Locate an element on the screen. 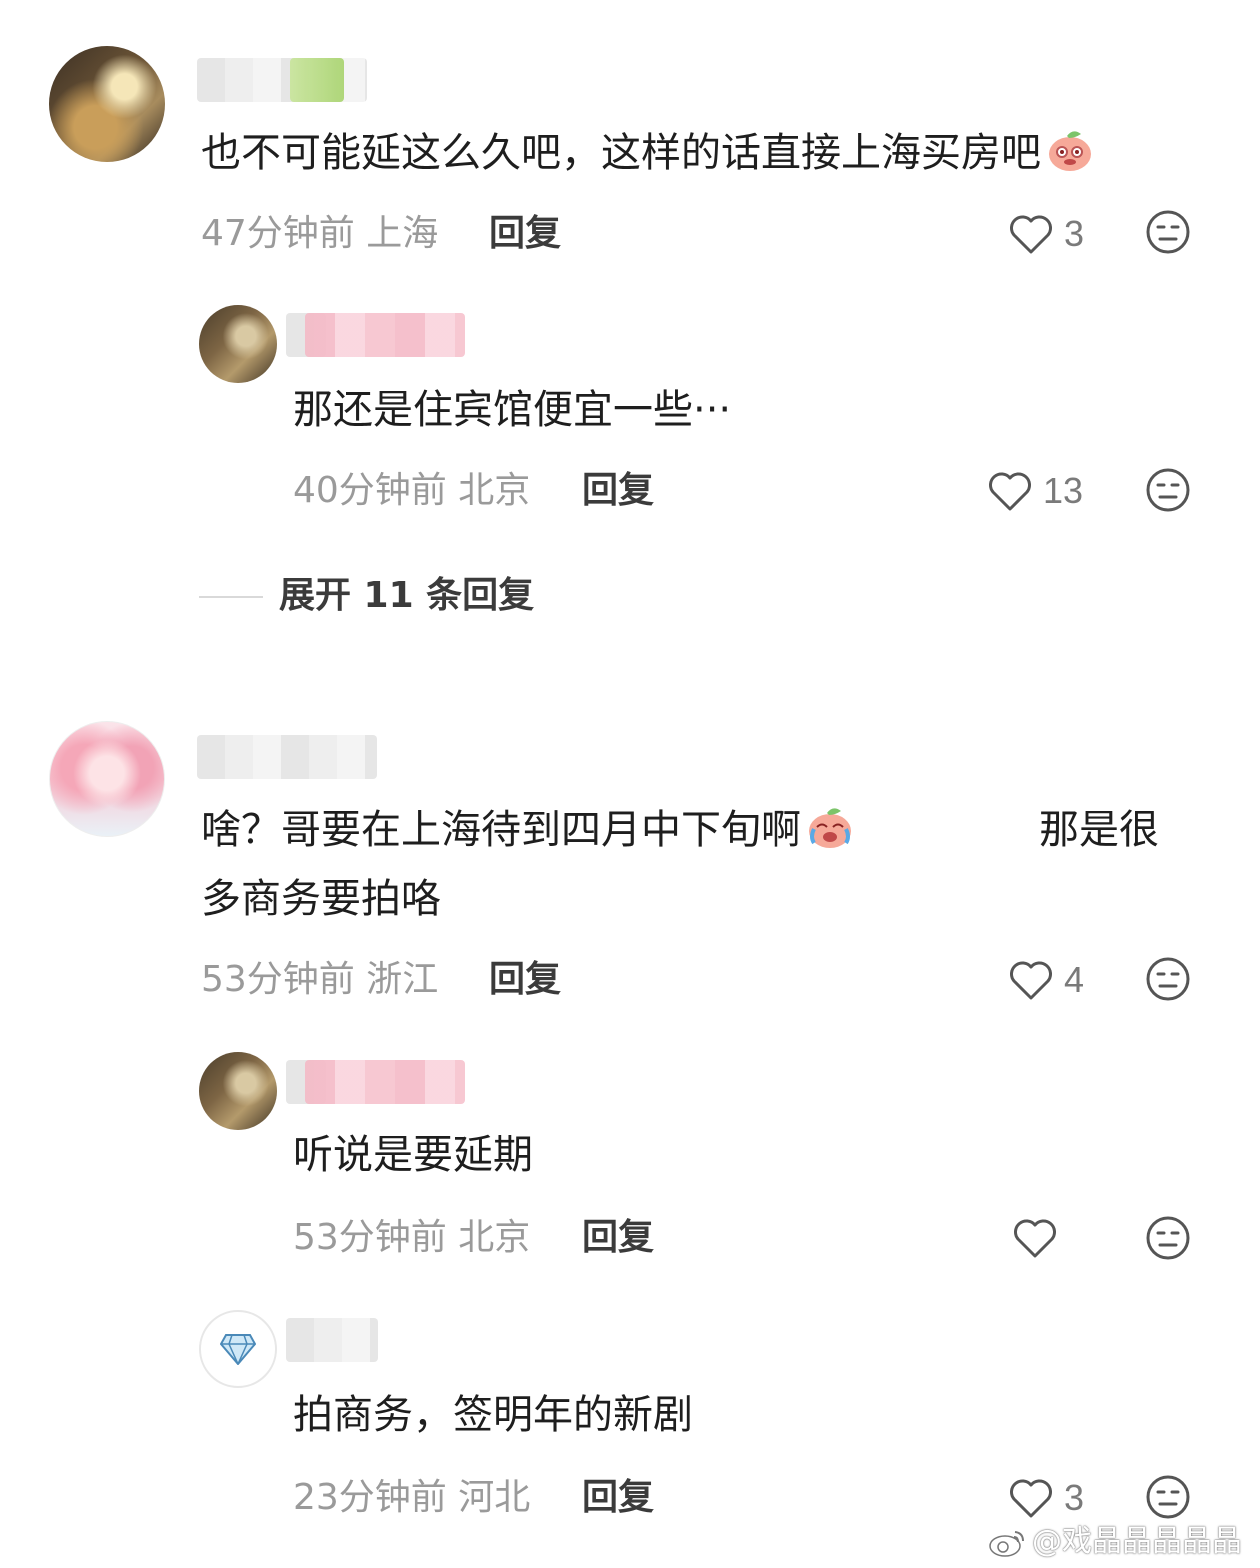 This screenshot has height=1568, width=1260. comment-text: 那还是住宾馆便宜一些··· is located at coordinates (512, 410).